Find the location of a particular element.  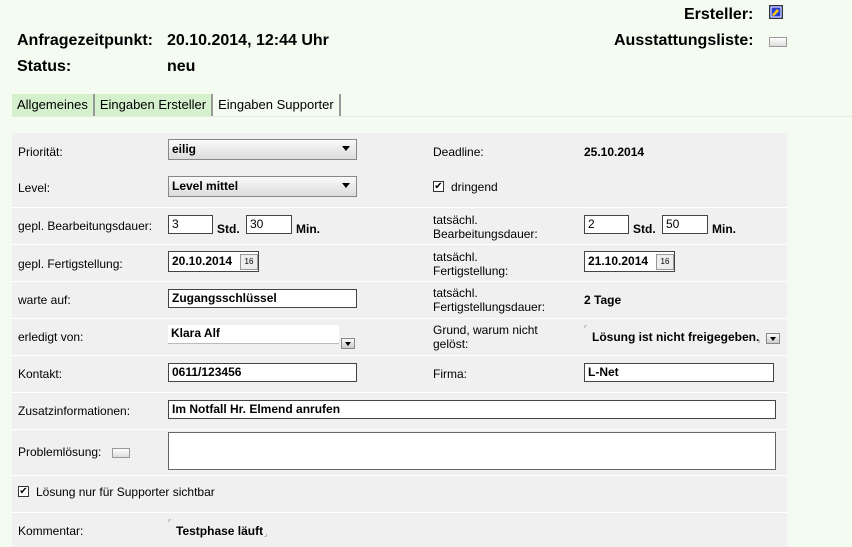

waiting-for-label: warte auf: is located at coordinates (44, 300).